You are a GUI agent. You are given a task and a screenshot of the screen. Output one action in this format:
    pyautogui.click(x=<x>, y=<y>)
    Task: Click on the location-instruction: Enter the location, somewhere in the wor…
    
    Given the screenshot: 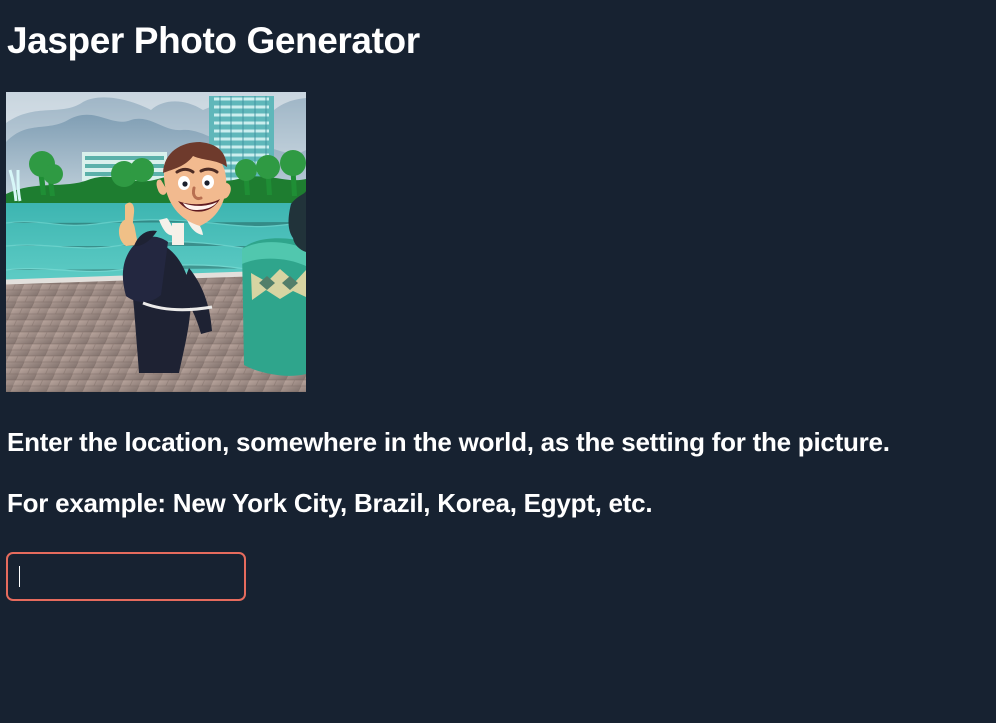 What is the action you would take?
    pyautogui.click(x=448, y=442)
    